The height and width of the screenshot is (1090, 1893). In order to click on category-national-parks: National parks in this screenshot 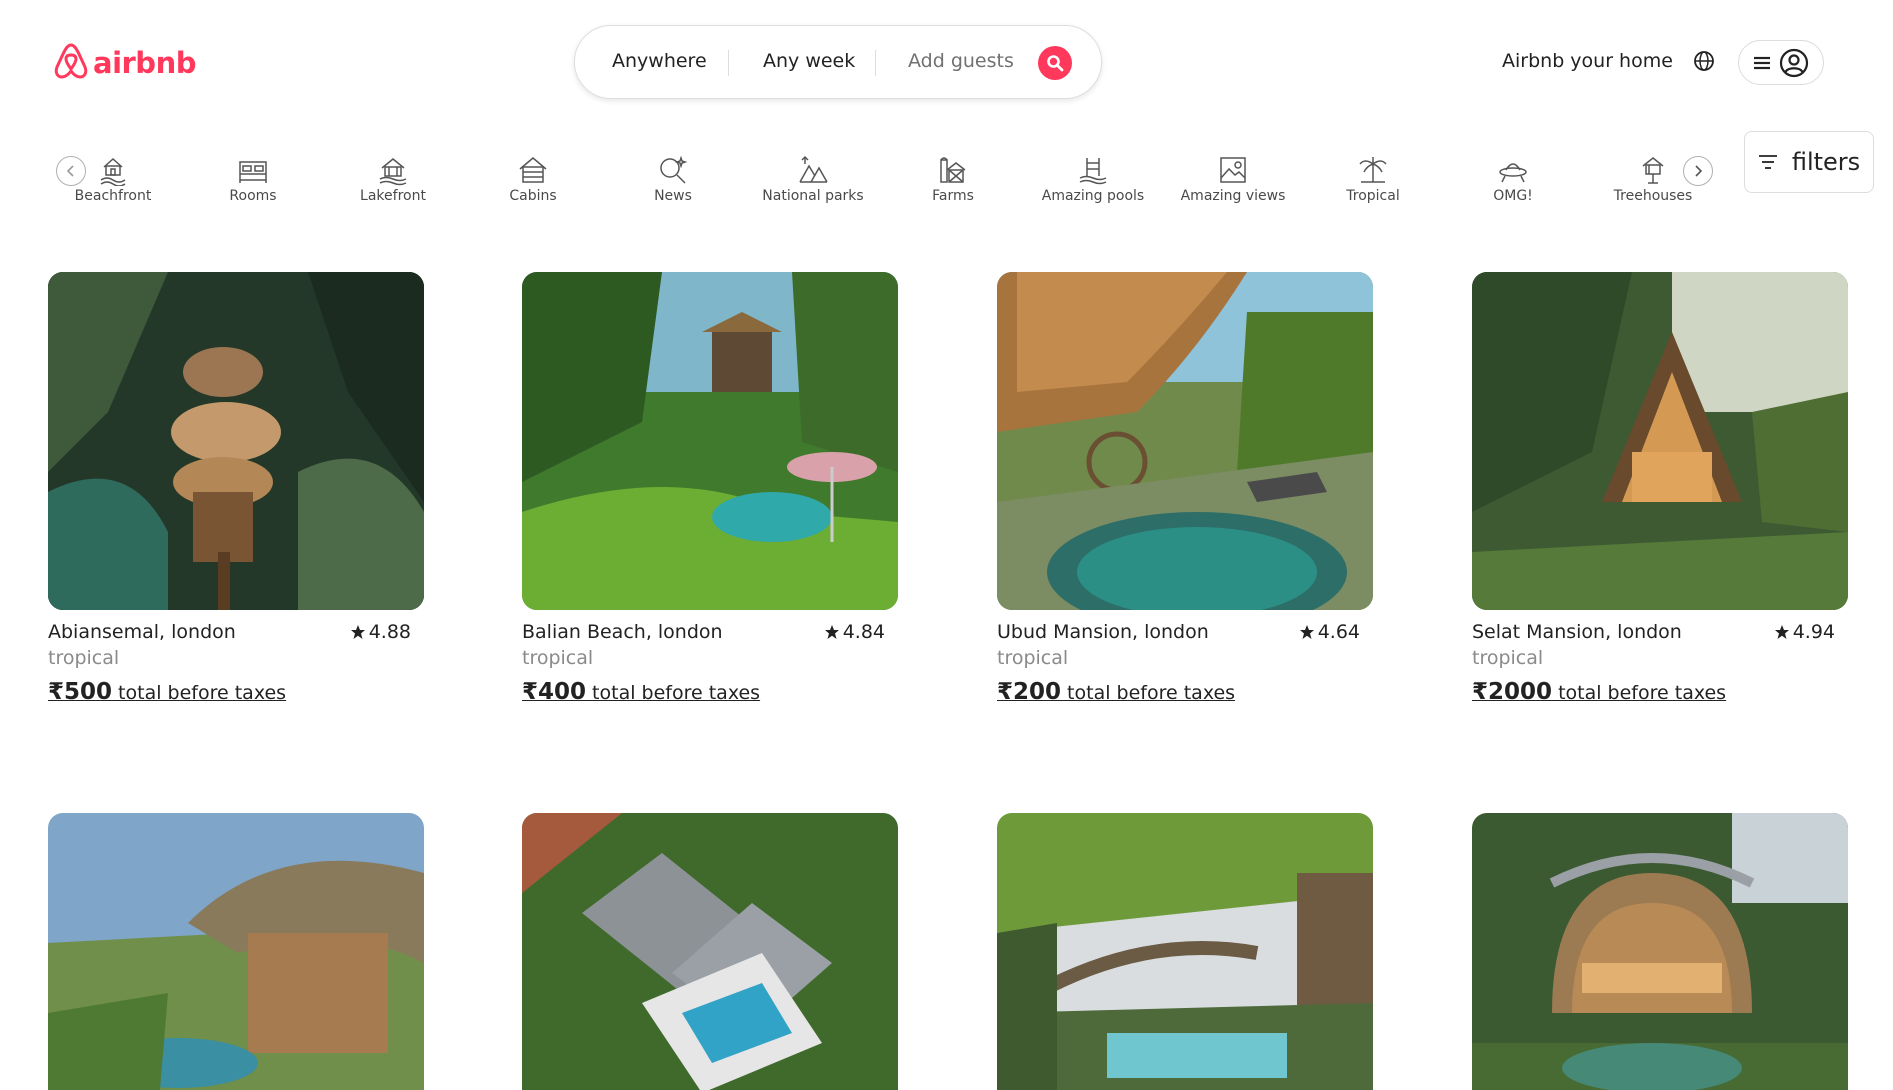, I will do `click(813, 179)`.